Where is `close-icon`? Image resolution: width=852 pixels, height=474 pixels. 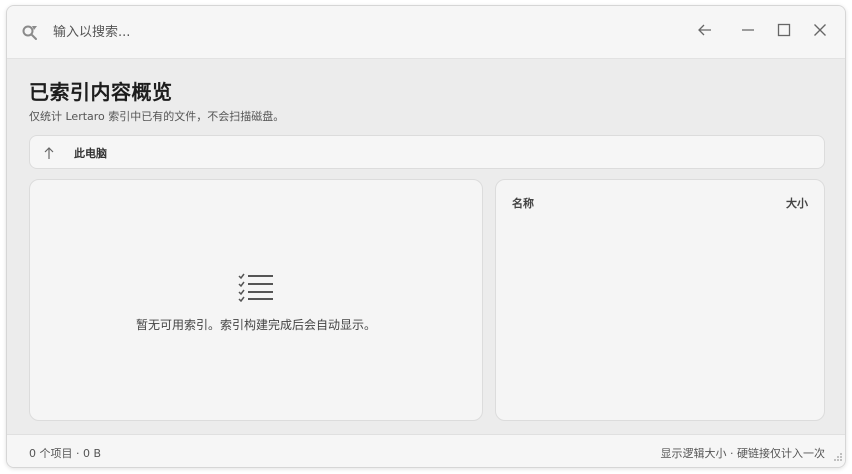 close-icon is located at coordinates (820, 30).